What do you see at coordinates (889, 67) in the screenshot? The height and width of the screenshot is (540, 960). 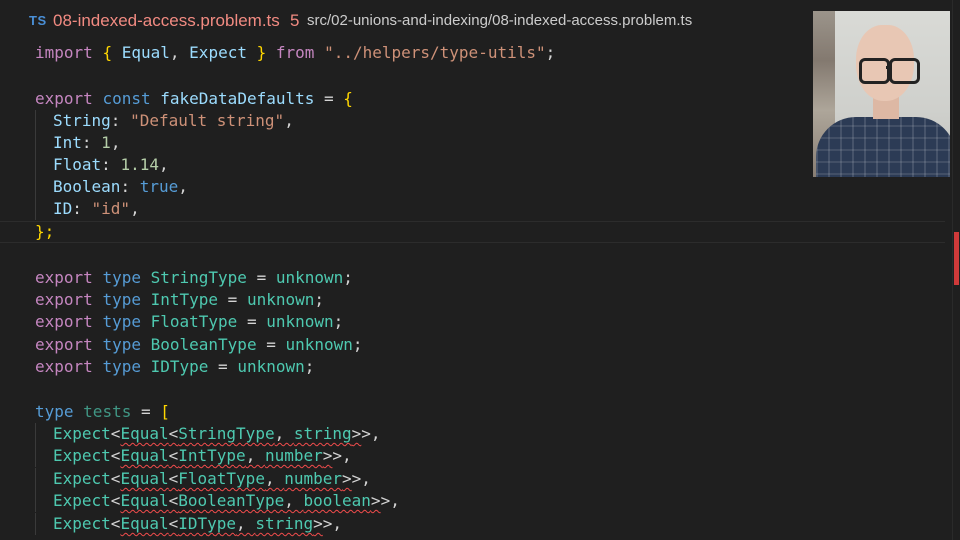 I see `glasses-bridge` at bounding box center [889, 67].